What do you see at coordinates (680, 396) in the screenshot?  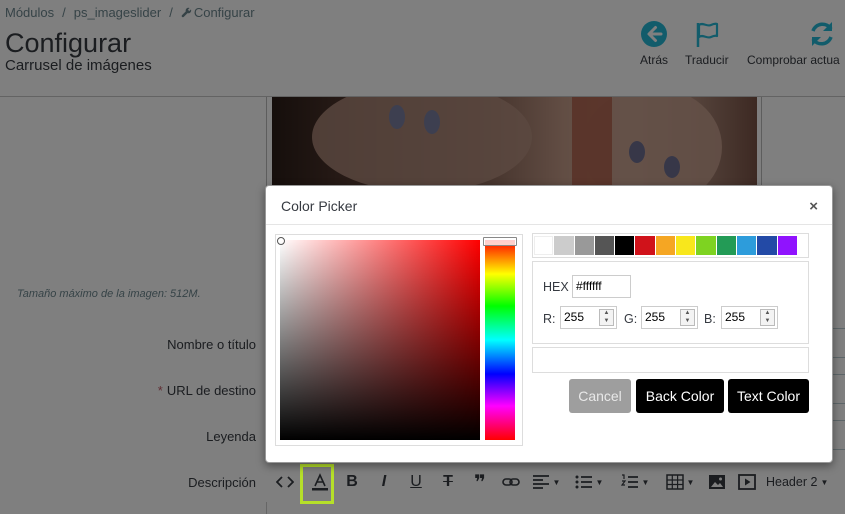 I see `back-color-button: Back Color` at bounding box center [680, 396].